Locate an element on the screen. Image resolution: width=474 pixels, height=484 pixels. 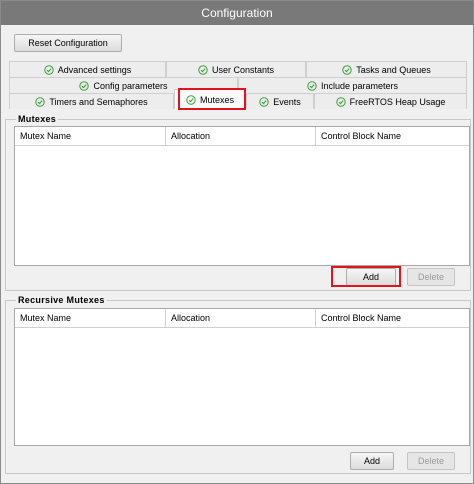
mutexes-table-header: Mutex Name Allocation Control Block Name is located at coordinates (242, 136).